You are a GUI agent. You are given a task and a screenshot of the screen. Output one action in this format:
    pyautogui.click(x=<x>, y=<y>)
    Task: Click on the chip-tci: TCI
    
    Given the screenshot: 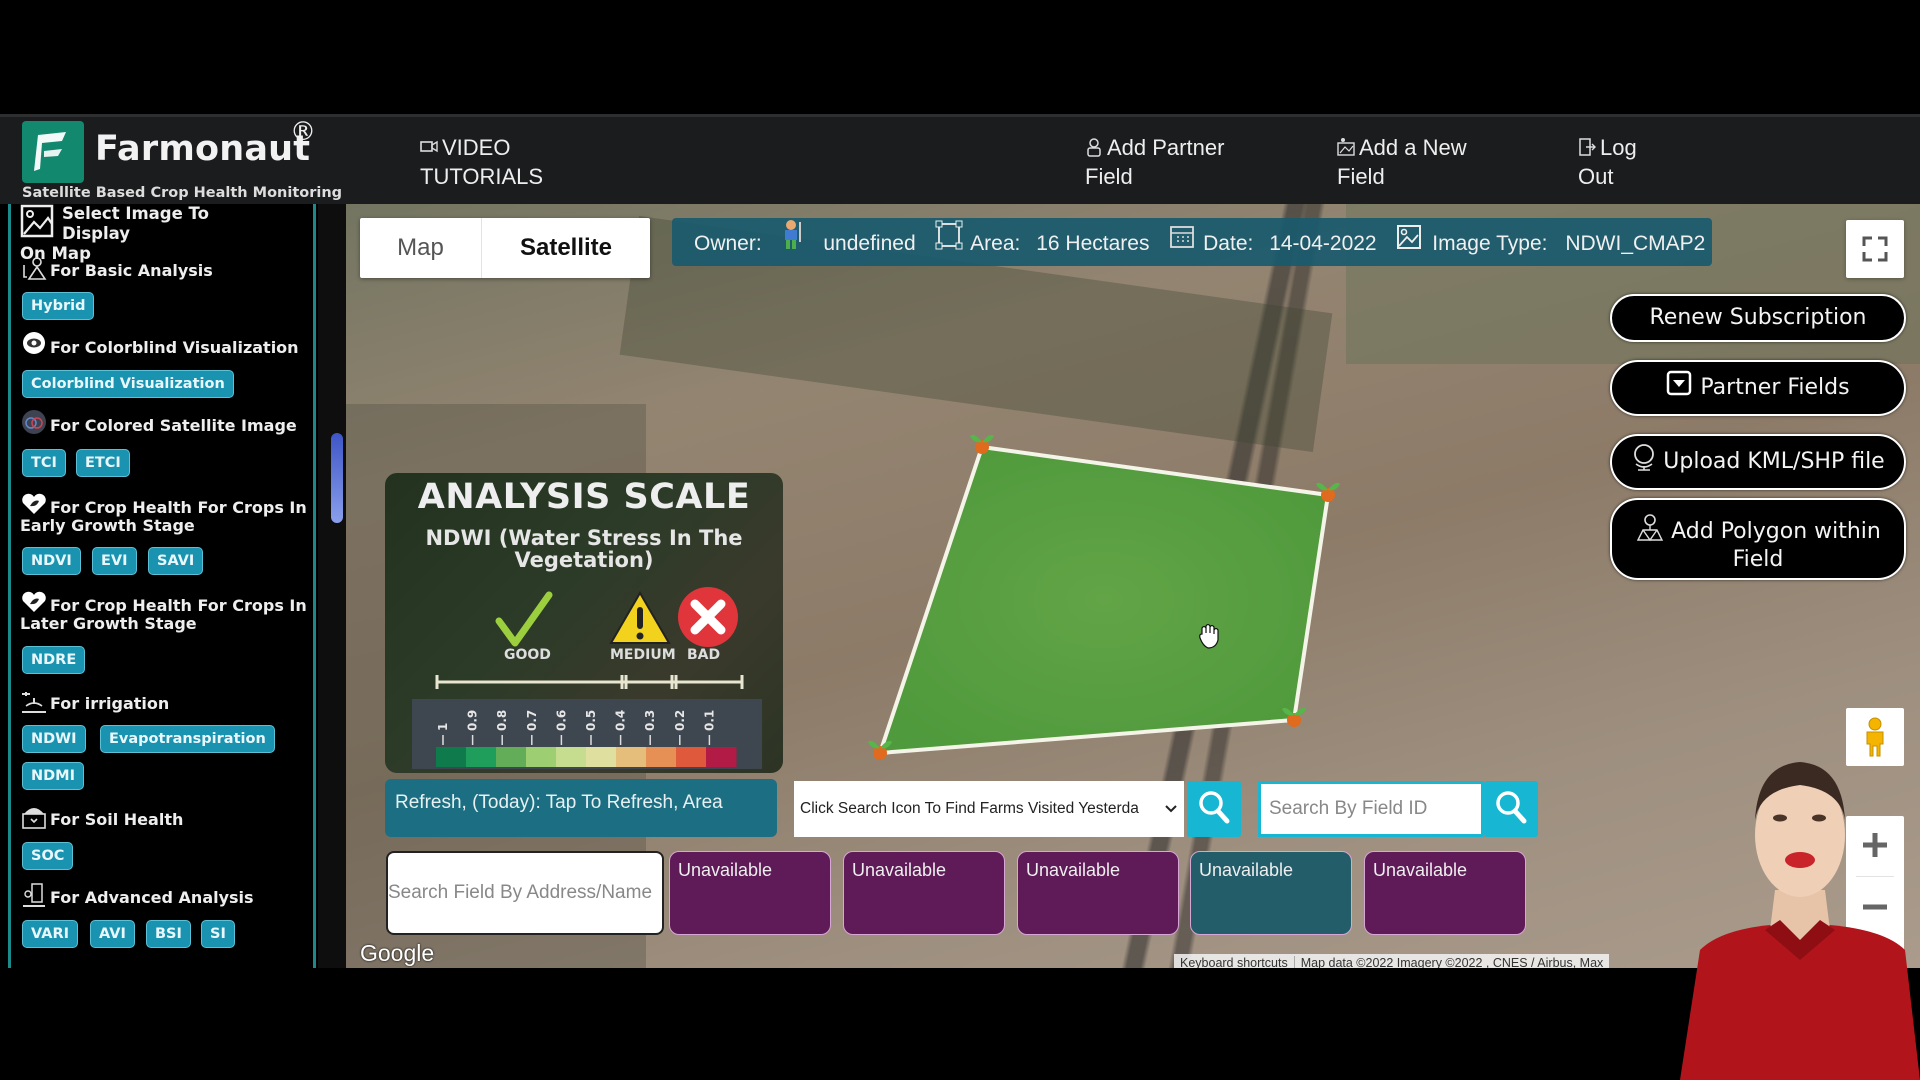 What is the action you would take?
    pyautogui.click(x=44, y=463)
    